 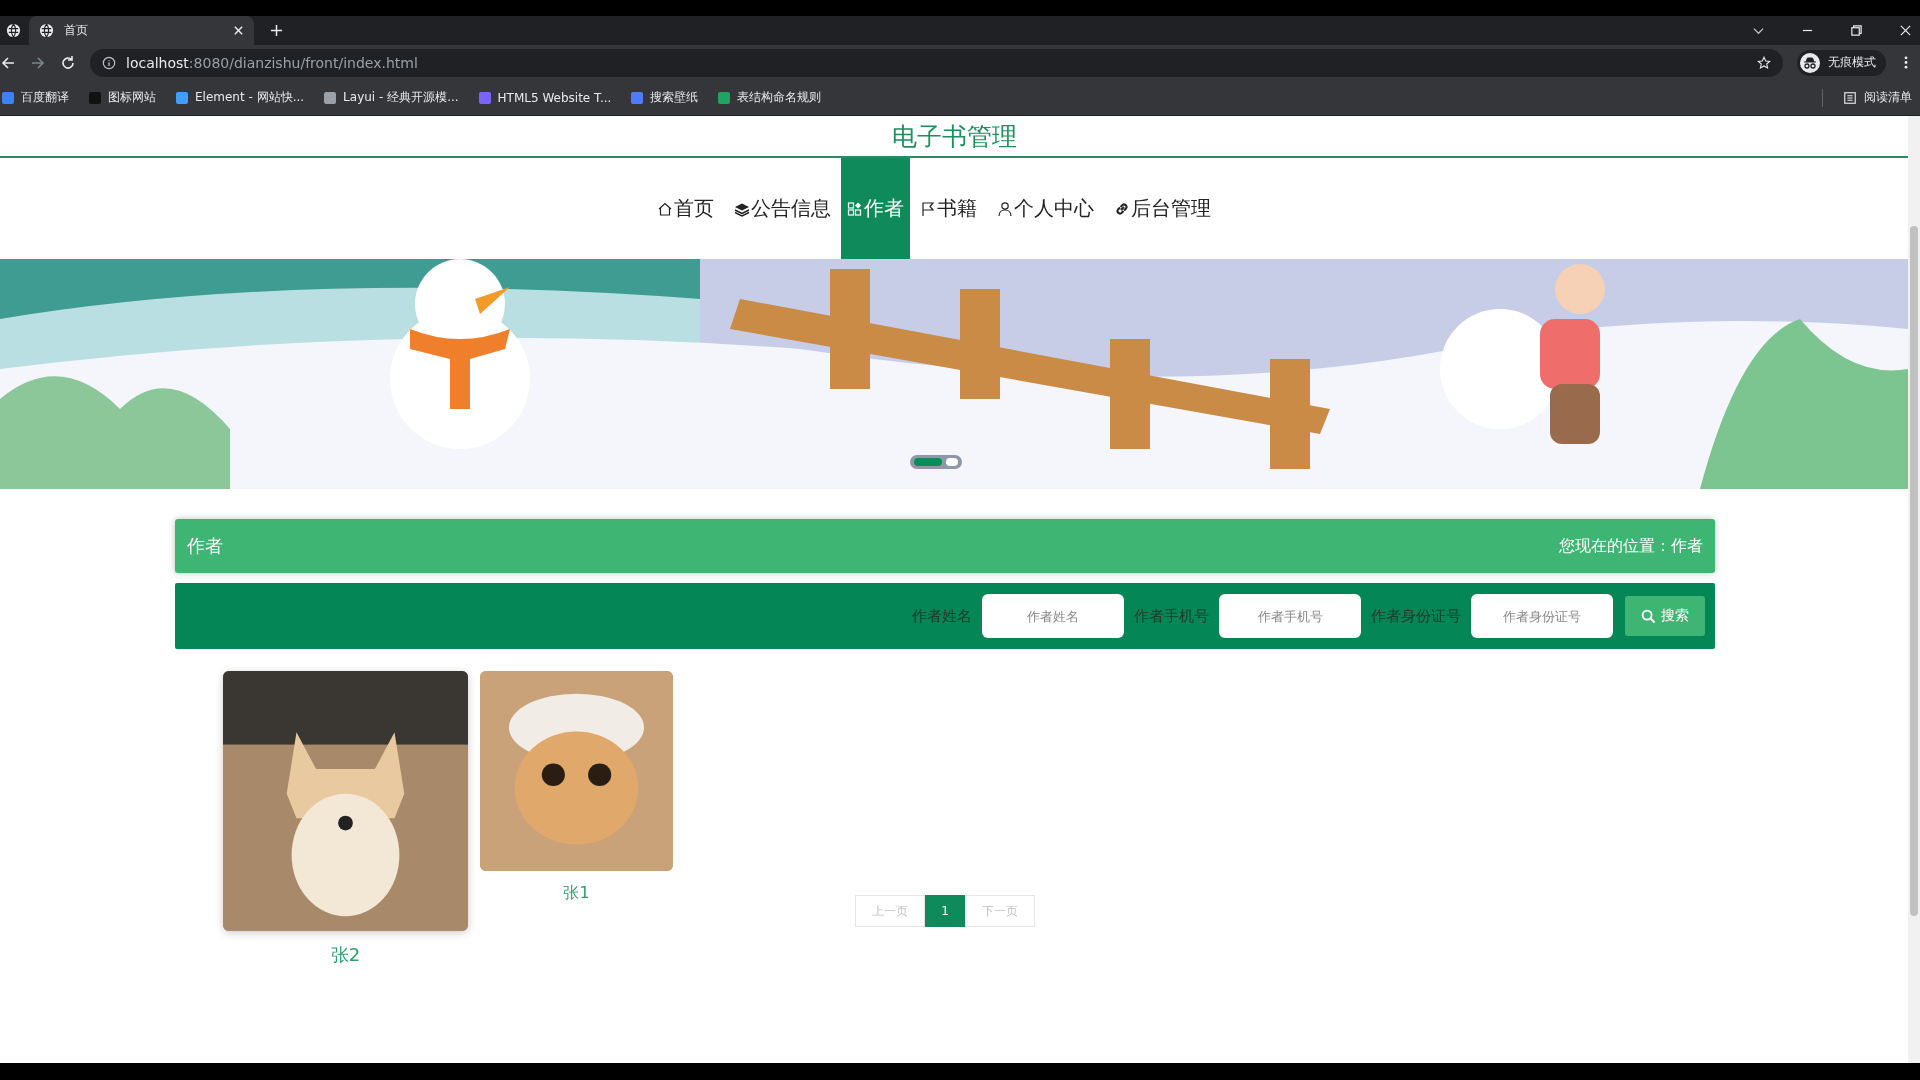 What do you see at coordinates (1631, 546) in the screenshot?
I see `breadcrumb: 您现在的位置：作者` at bounding box center [1631, 546].